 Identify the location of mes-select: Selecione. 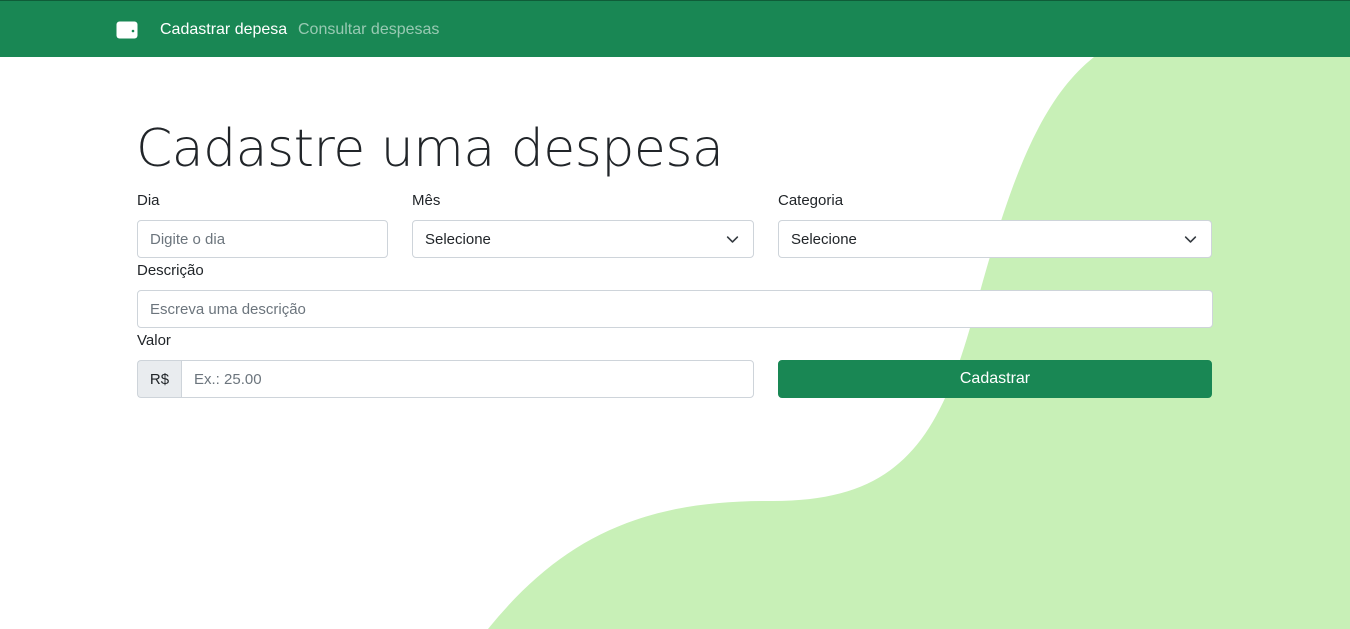
(583, 239).